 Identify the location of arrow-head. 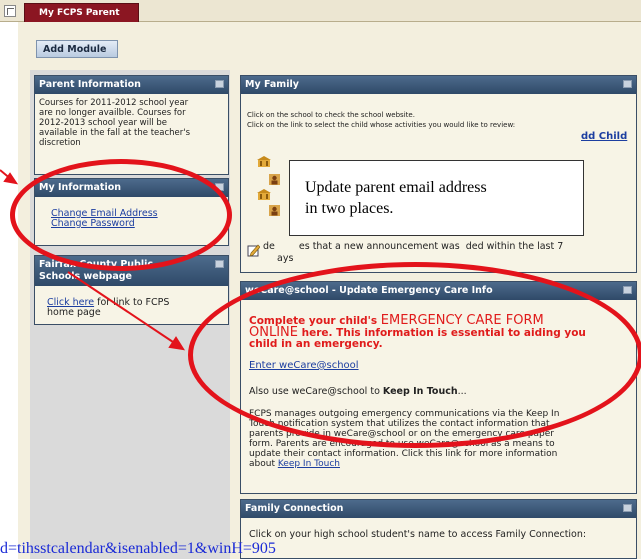
(177, 343).